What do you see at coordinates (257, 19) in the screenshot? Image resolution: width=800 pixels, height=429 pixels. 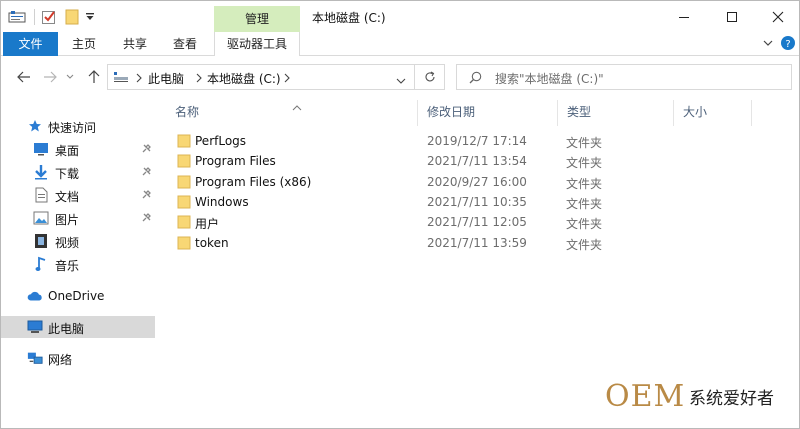 I see `manage-context-tab: 管理` at bounding box center [257, 19].